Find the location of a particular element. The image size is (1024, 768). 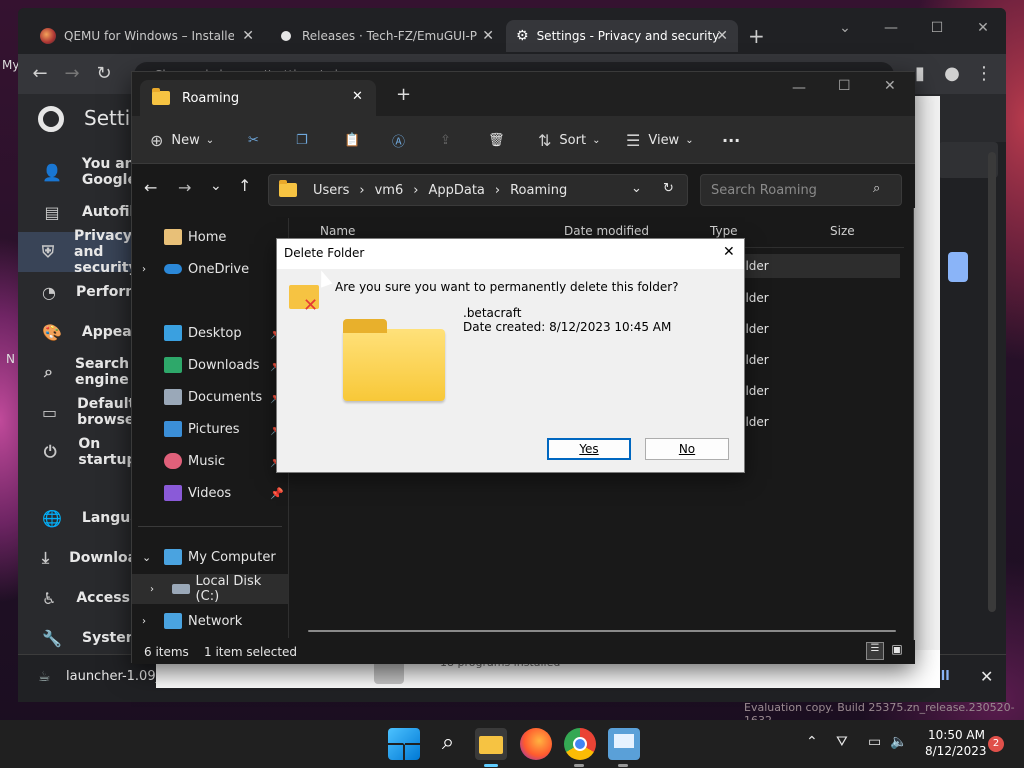

recent-locations-icon: ⌄ is located at coordinates (216, 186).